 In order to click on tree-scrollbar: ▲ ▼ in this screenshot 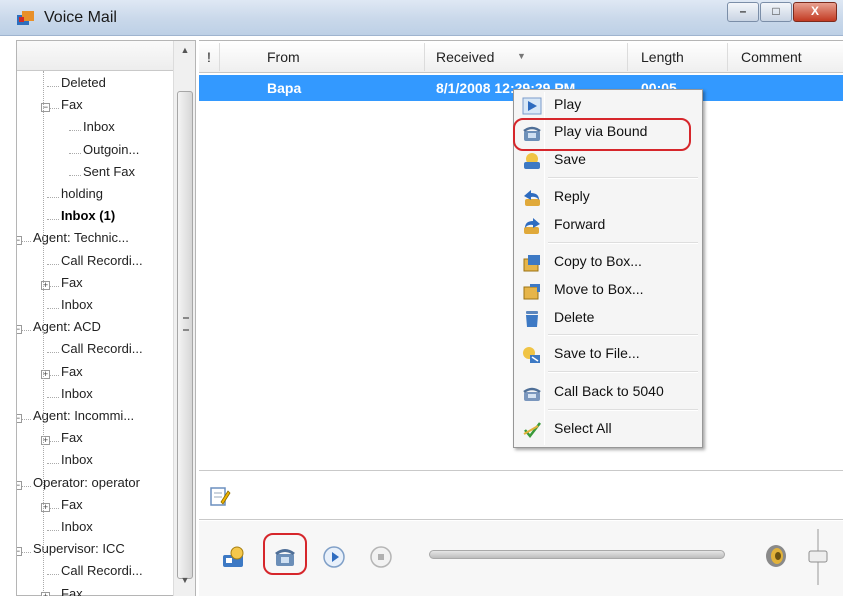, I will do `click(184, 318)`.